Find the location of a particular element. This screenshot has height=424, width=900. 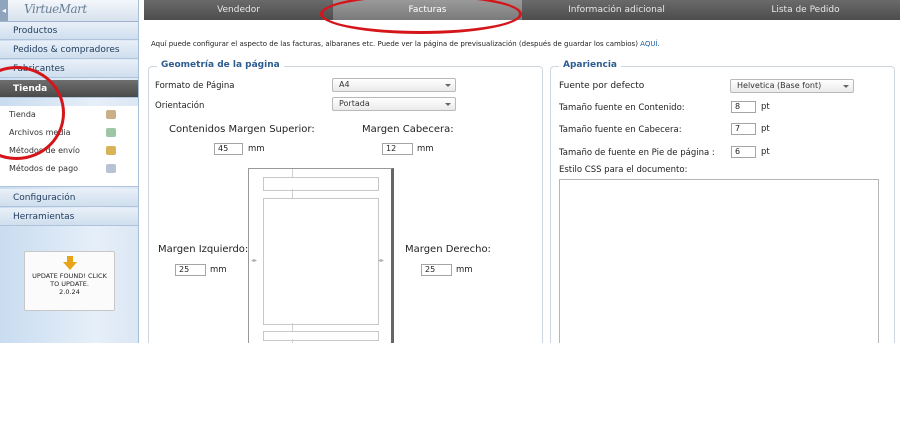

font-label: Fuente por defecto is located at coordinates (602, 86).